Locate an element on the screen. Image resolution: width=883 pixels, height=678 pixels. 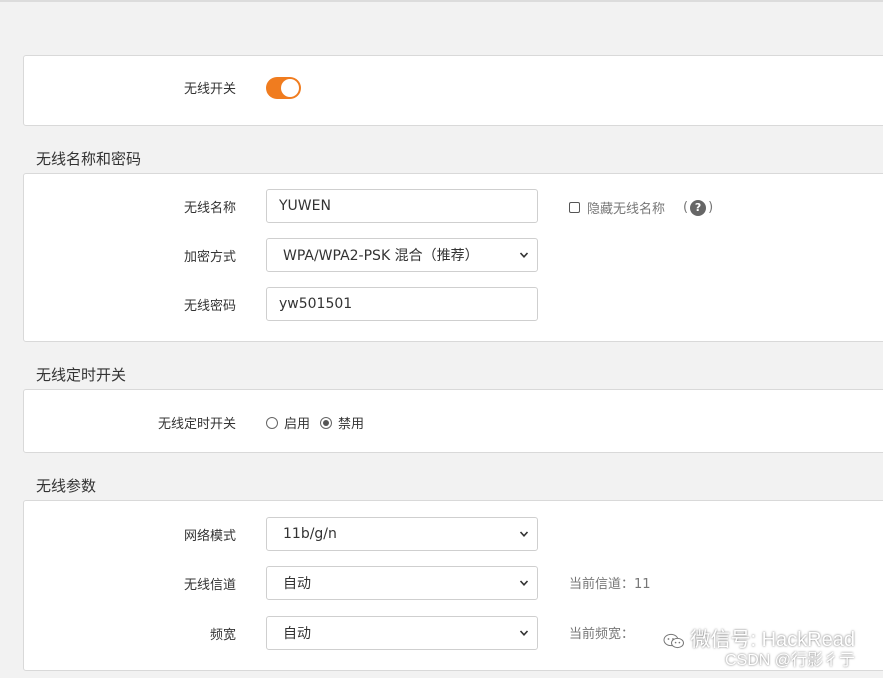
help-paren-close: ) is located at coordinates (711, 207).